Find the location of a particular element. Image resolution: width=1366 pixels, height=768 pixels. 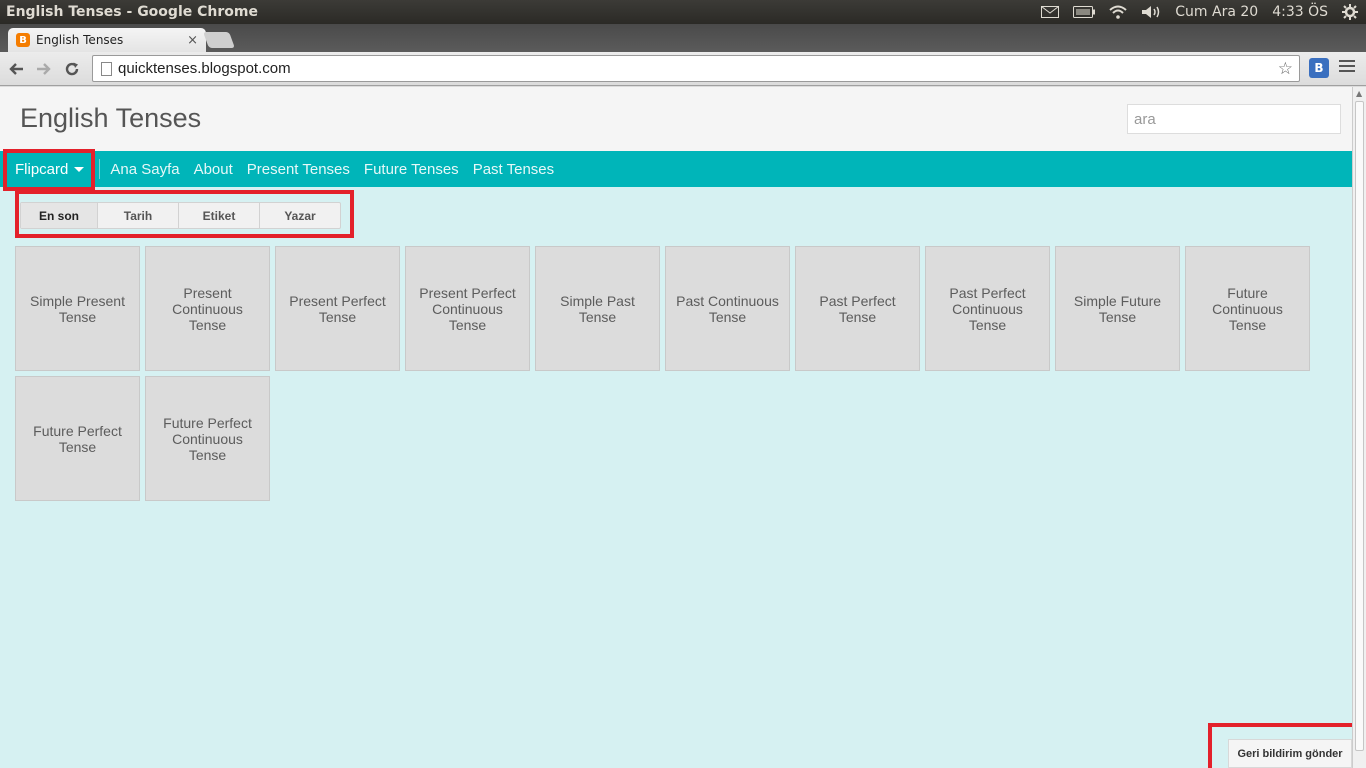

clock-time: 4:33 ÖS is located at coordinates (1300, 12).